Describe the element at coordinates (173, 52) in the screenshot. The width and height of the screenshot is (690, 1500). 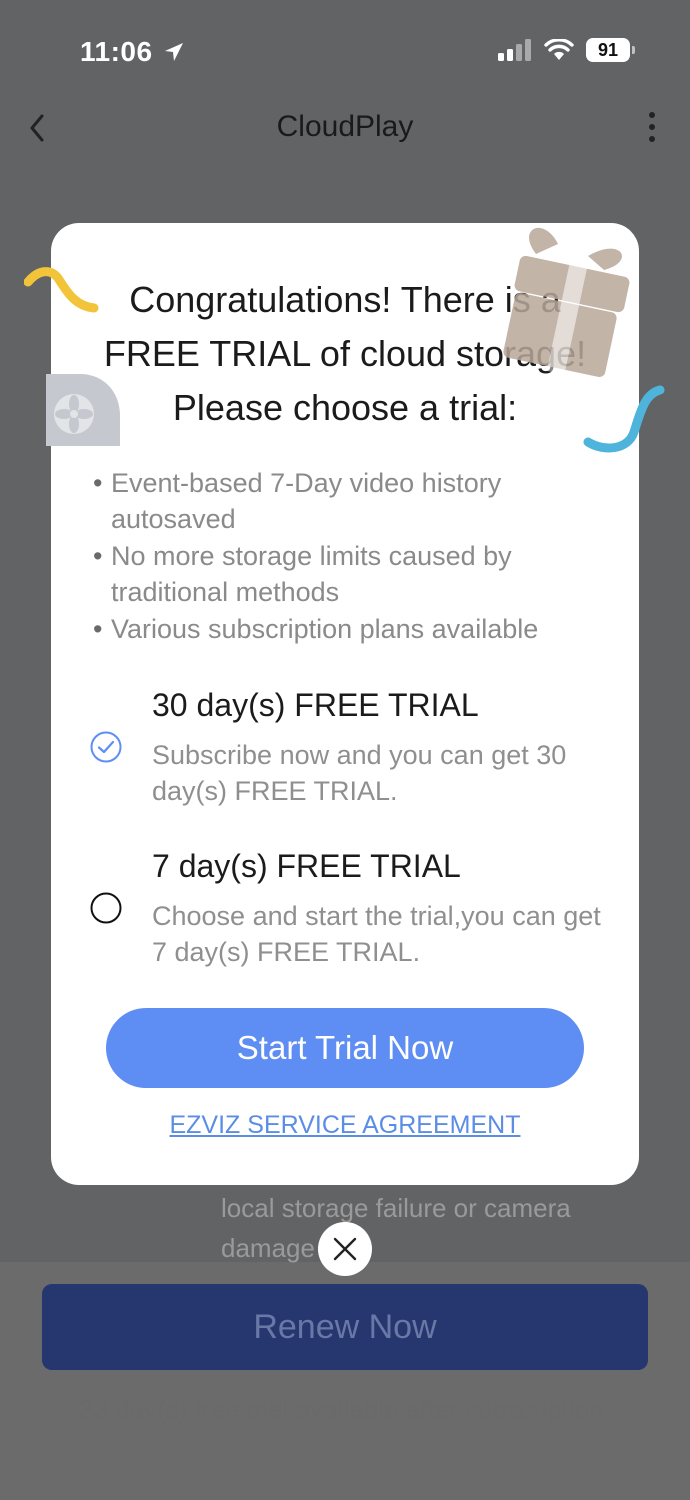
I see `location-arrow-icon` at that location.